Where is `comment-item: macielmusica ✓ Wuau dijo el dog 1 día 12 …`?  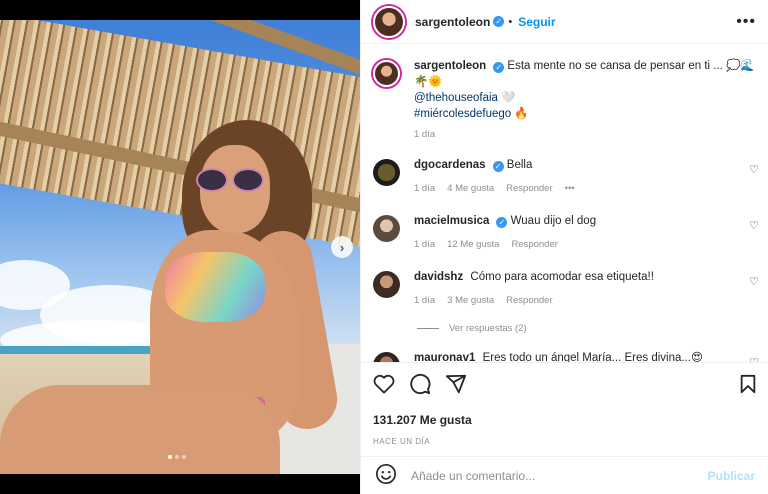
comment-item: macielmusica ✓ Wuau dijo el dog 1 día 12 … is located at coordinates (564, 233).